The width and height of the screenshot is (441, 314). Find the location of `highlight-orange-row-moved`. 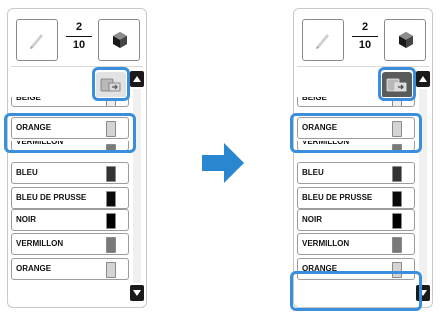

highlight-orange-row-moved is located at coordinates (356, 291).